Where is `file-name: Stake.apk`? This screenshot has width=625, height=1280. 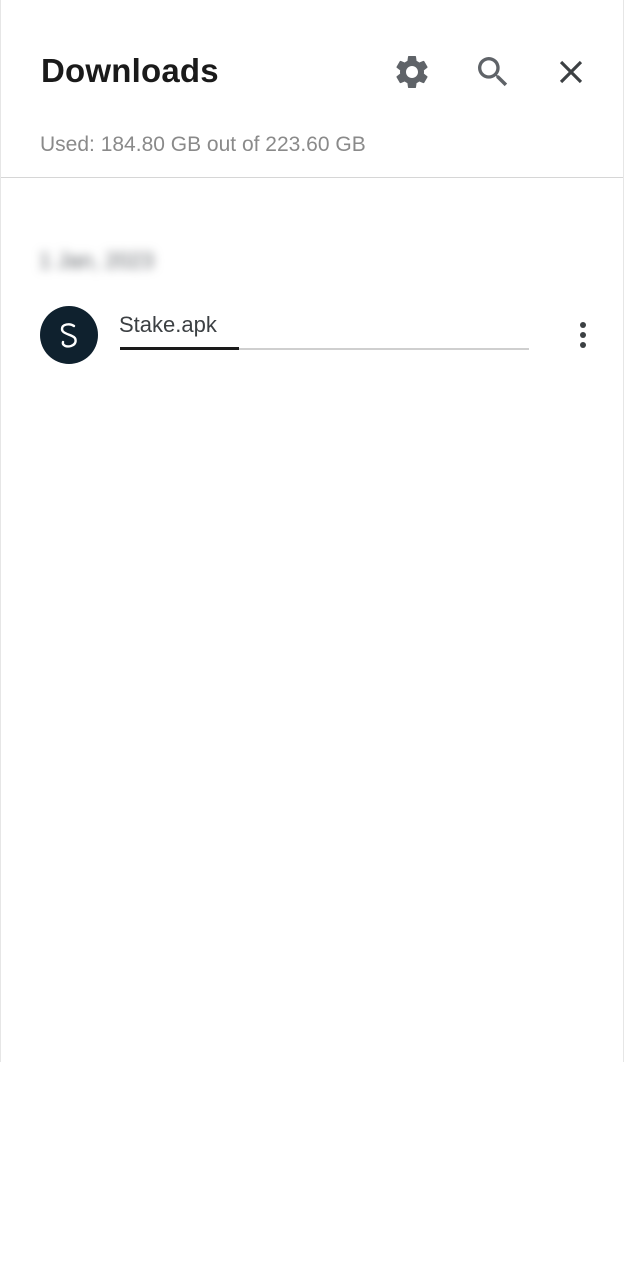
file-name: Stake.apk is located at coordinates (168, 325).